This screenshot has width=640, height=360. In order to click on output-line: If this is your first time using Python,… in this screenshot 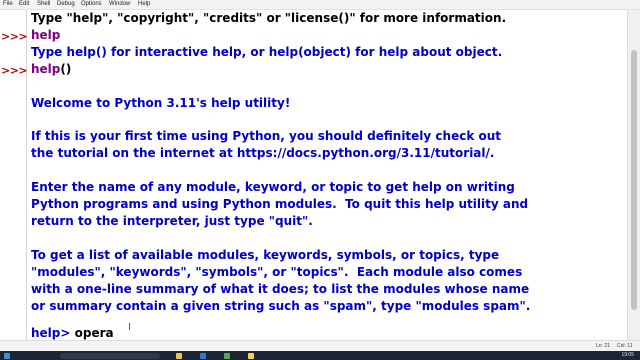, I will do `click(266, 136)`.